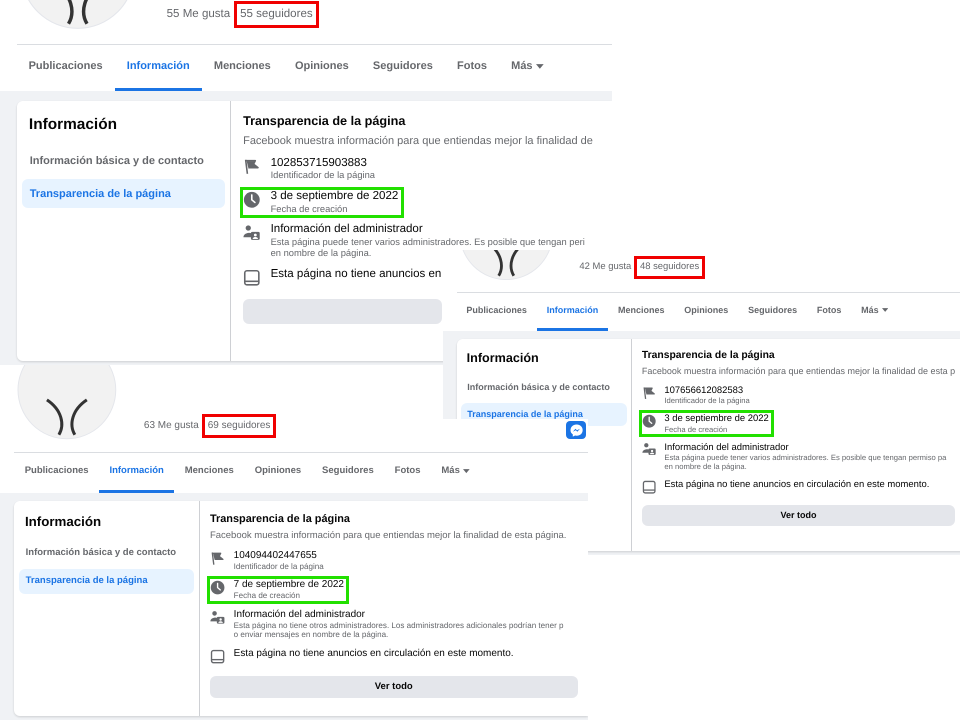  I want to click on followers-count: 48 seguidores, so click(670, 267).